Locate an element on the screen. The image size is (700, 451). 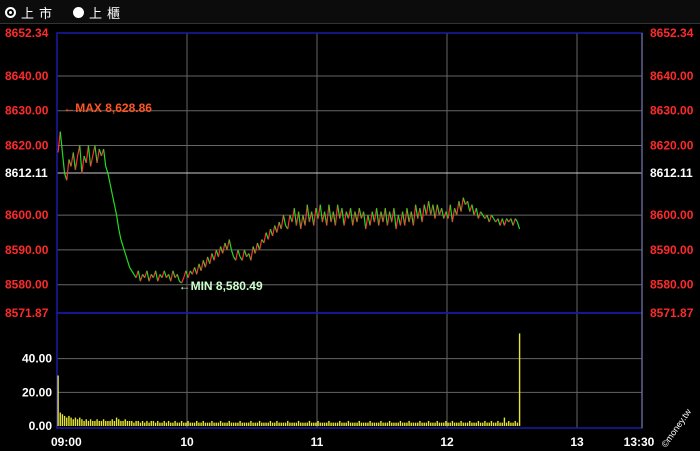
price-tick-label-right: 8652.34 is located at coordinates (672, 33).